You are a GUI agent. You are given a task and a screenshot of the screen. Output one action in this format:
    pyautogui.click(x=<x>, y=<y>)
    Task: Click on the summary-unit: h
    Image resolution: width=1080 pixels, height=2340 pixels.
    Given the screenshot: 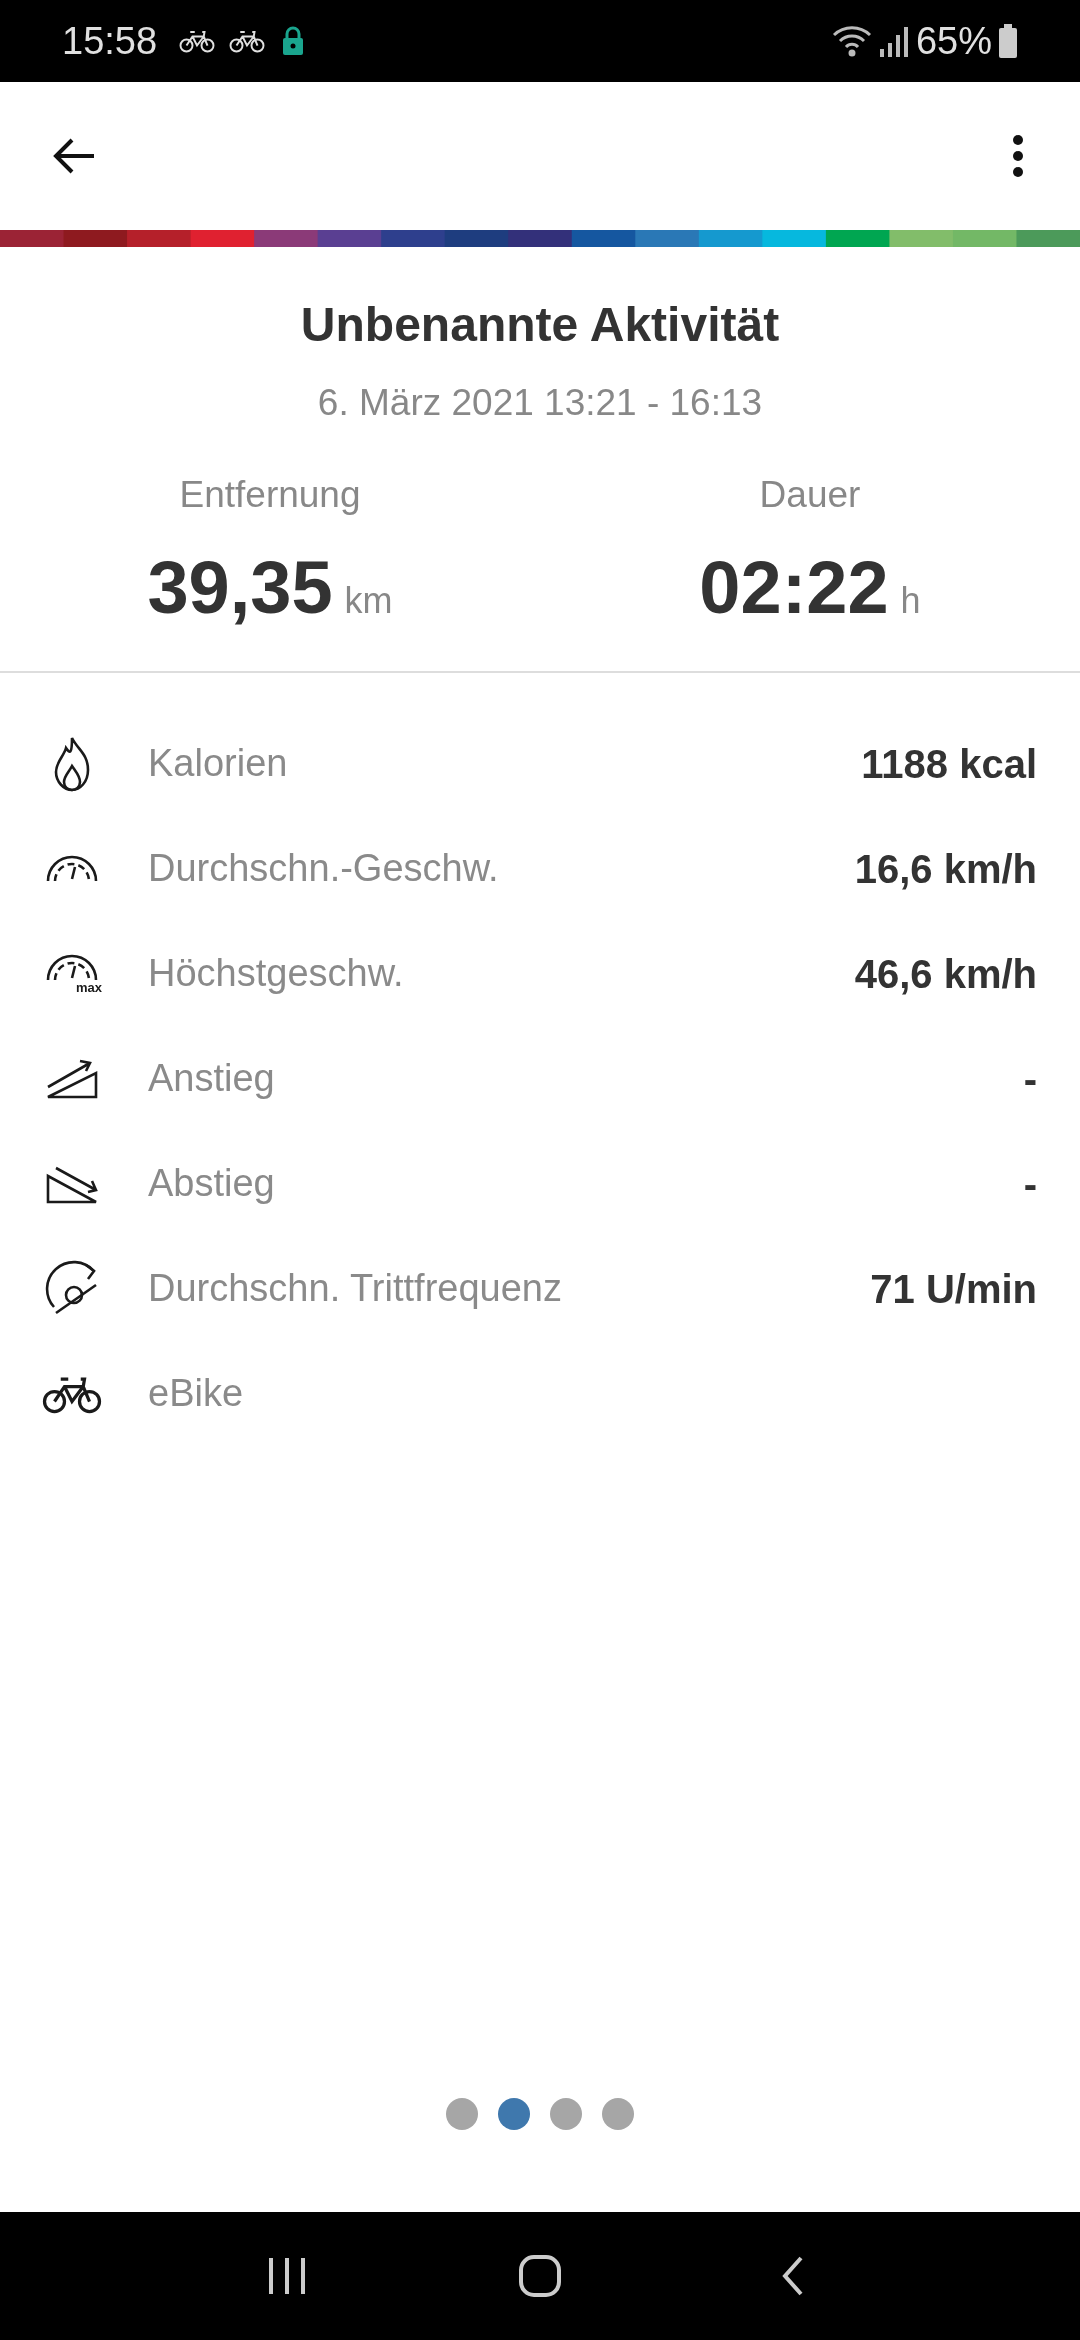 What is the action you would take?
    pyautogui.click(x=910, y=601)
    